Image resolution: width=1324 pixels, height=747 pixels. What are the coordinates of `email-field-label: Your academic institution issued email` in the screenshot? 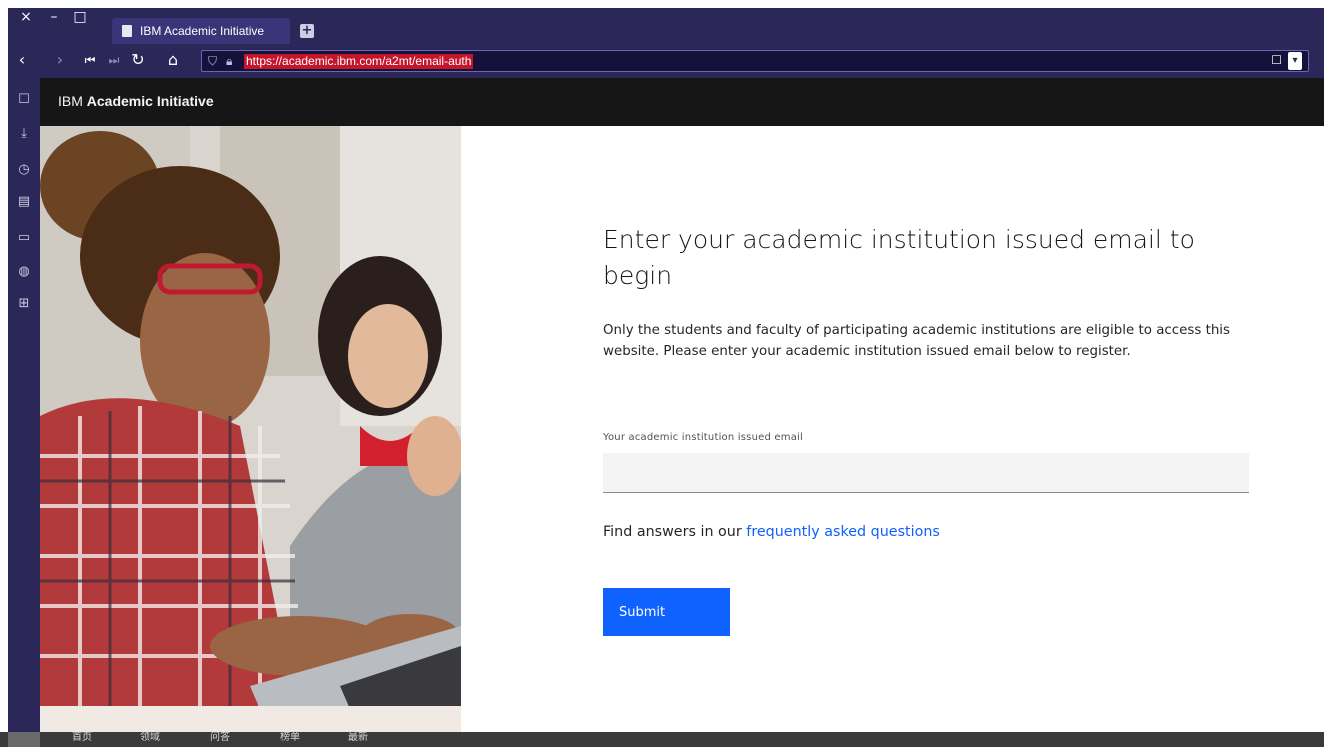 It's located at (703, 437).